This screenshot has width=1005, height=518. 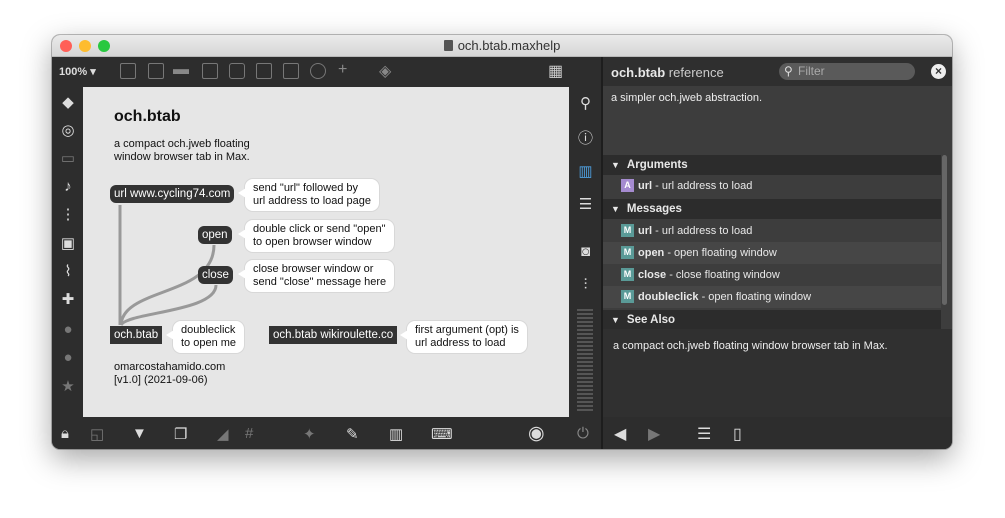 I want to click on presentation-icon: ▼, so click(x=139, y=433).